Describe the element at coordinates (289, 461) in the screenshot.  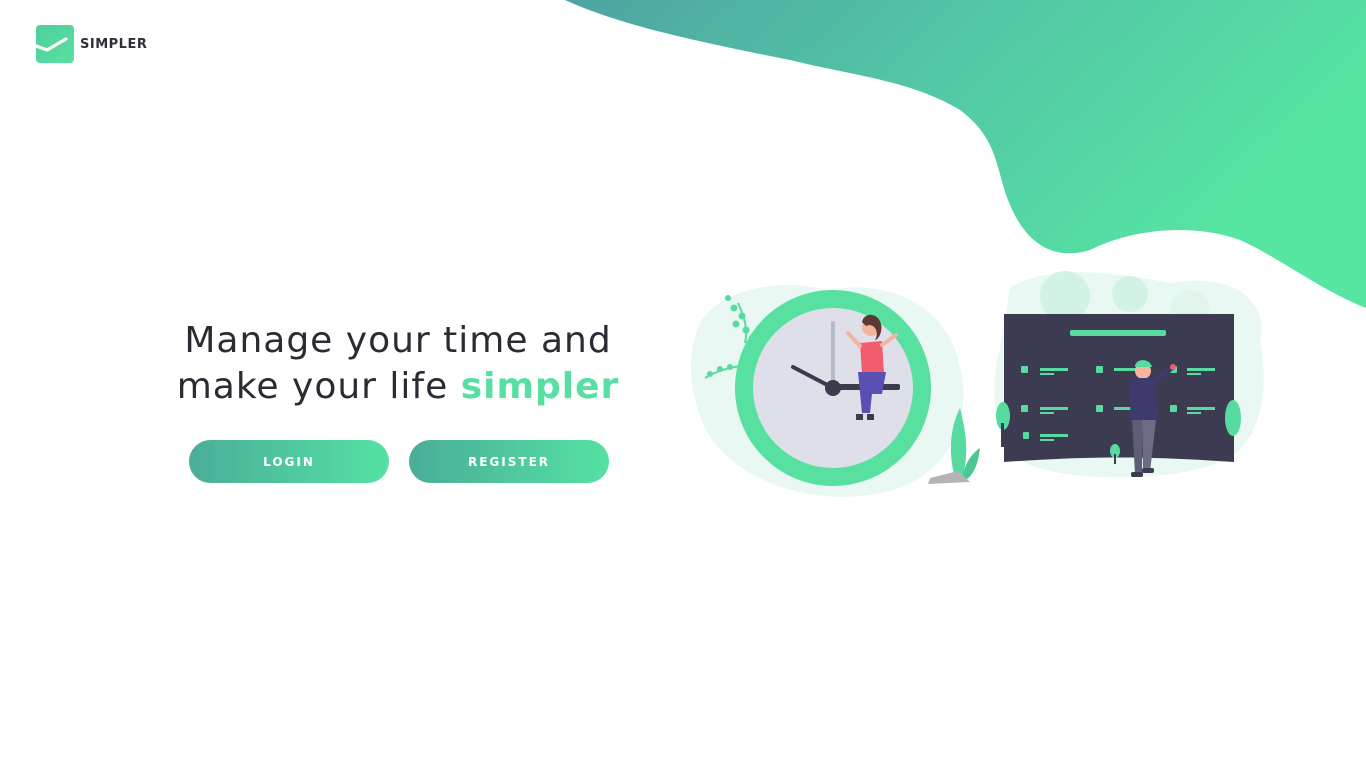
I see `login-button: LOGIN` at that location.